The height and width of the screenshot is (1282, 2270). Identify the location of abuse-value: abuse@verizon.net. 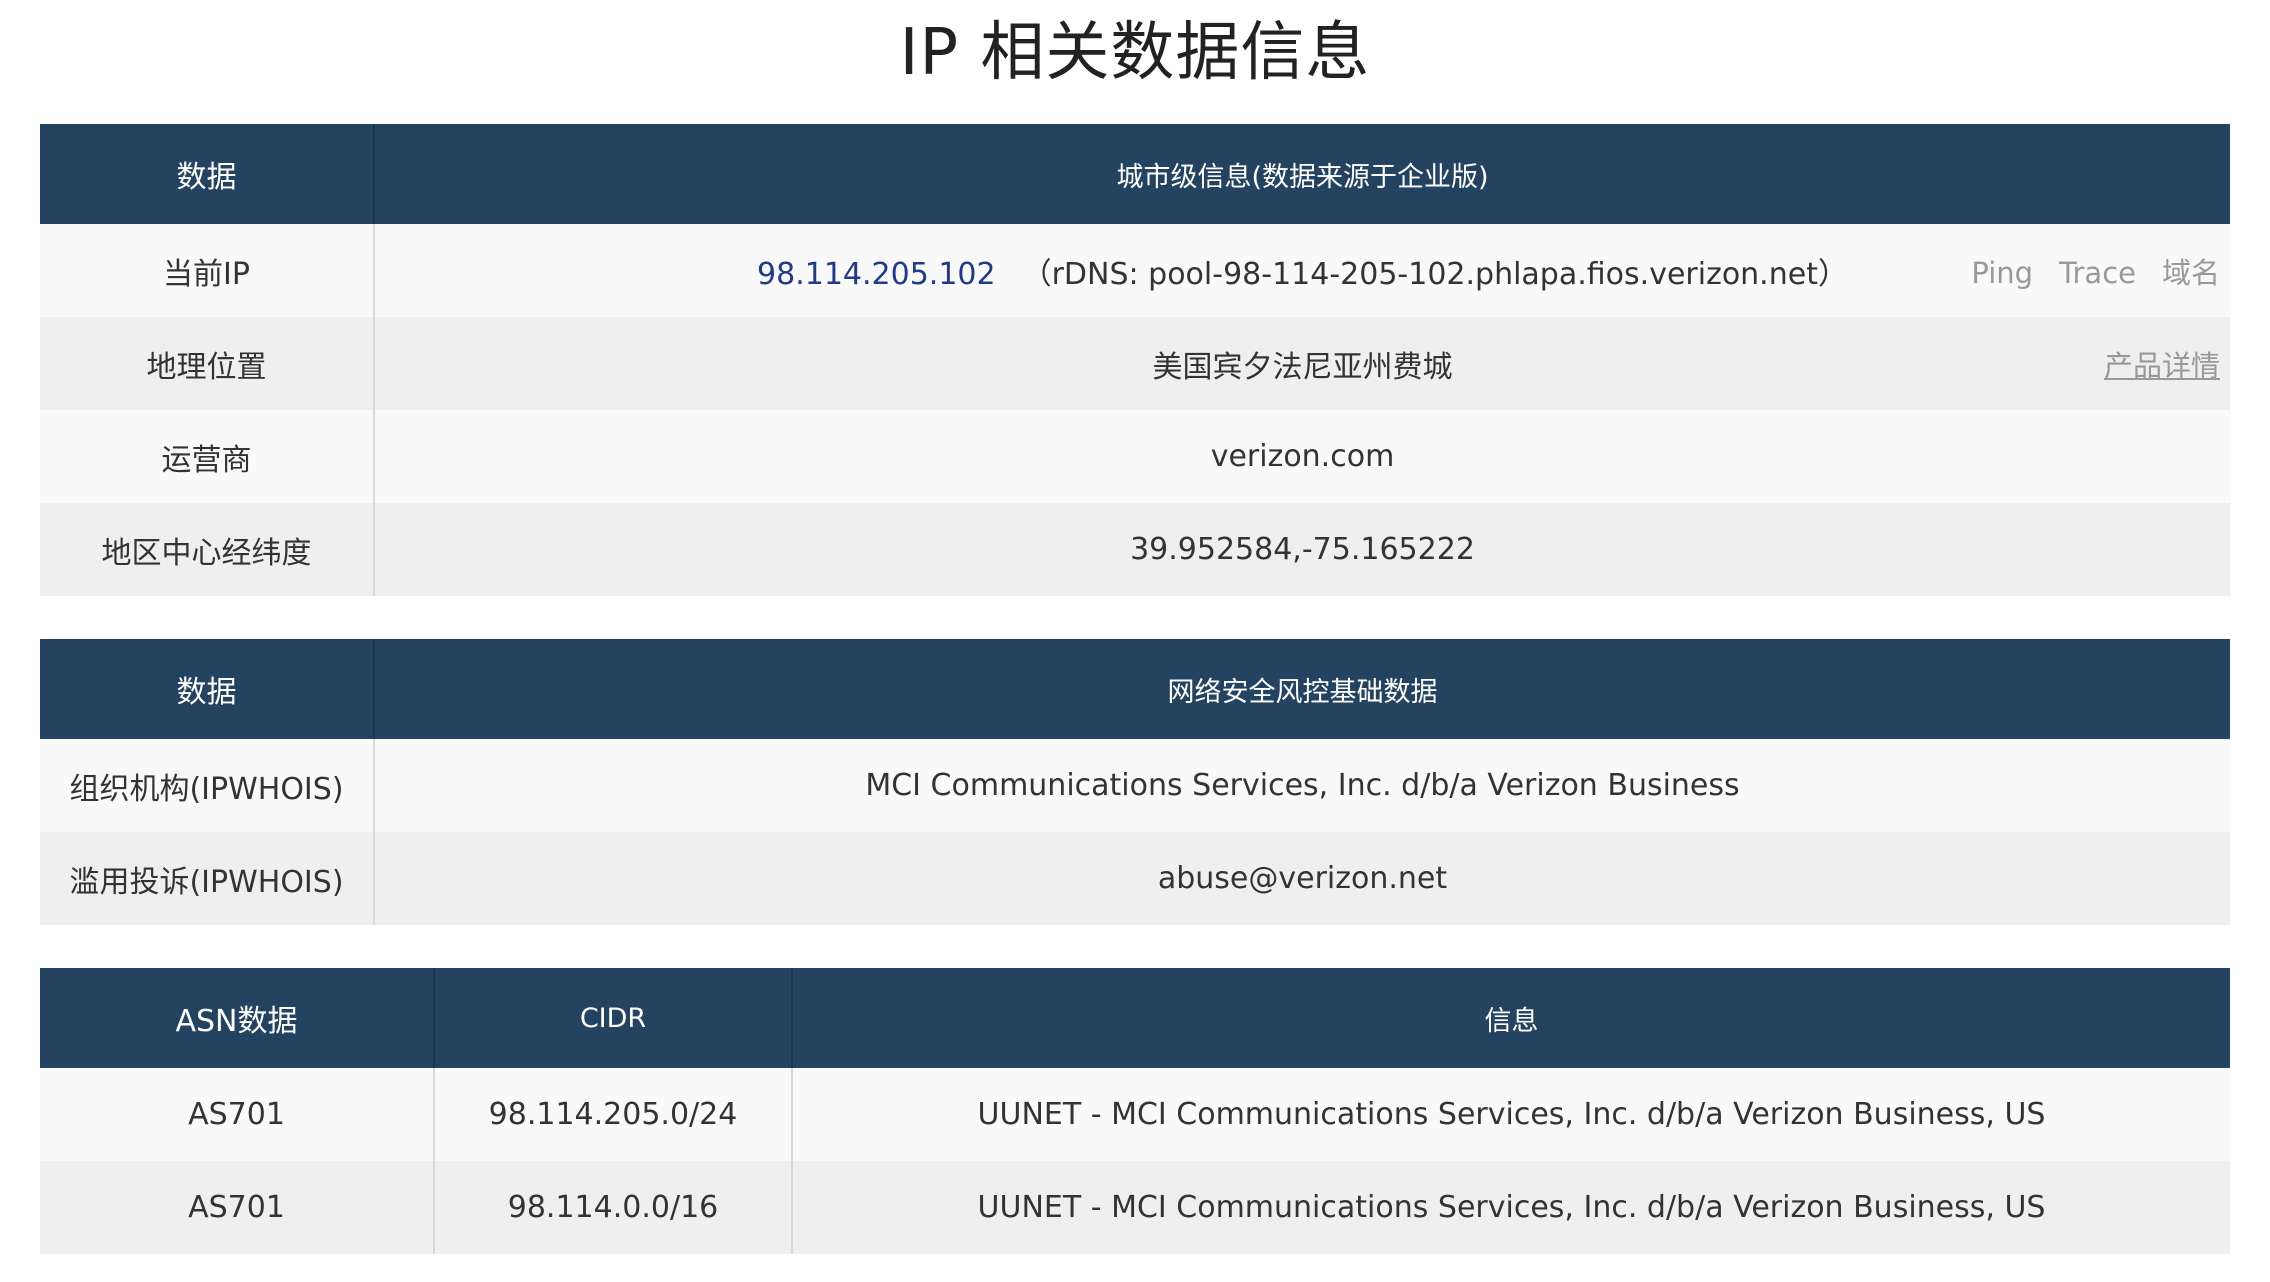
(1301, 878).